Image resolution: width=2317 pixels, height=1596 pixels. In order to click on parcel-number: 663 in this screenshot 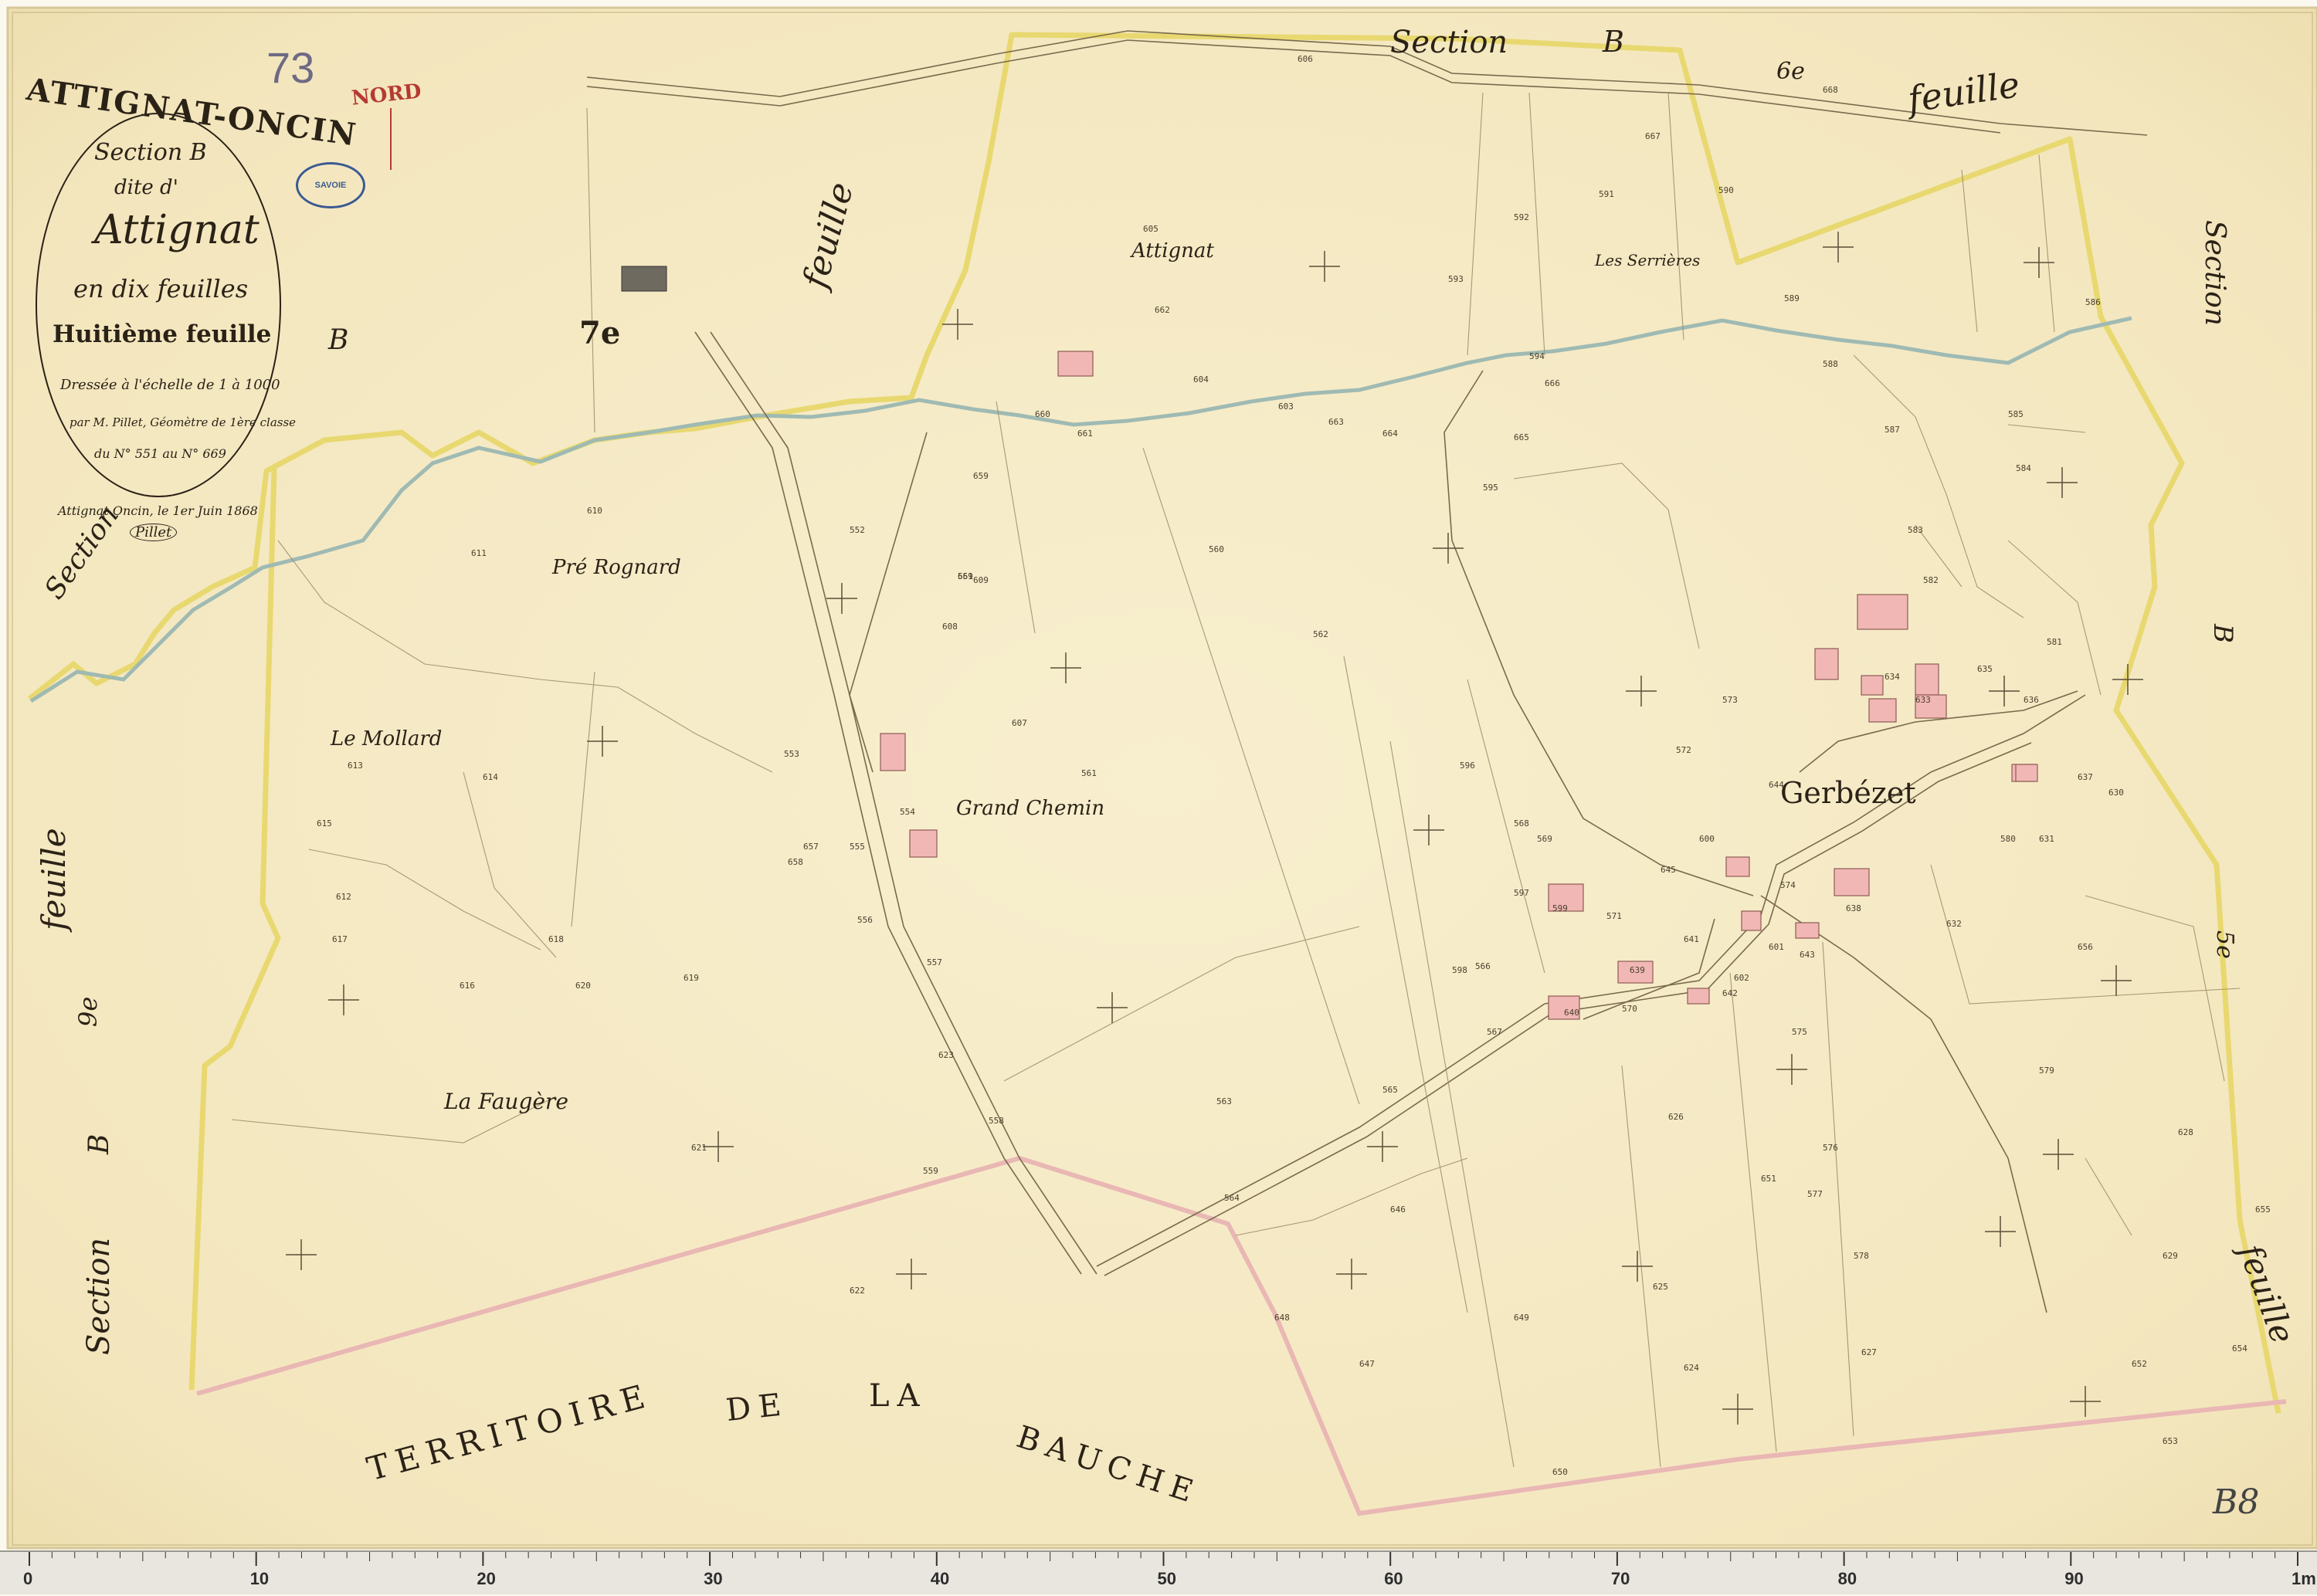, I will do `click(1336, 422)`.